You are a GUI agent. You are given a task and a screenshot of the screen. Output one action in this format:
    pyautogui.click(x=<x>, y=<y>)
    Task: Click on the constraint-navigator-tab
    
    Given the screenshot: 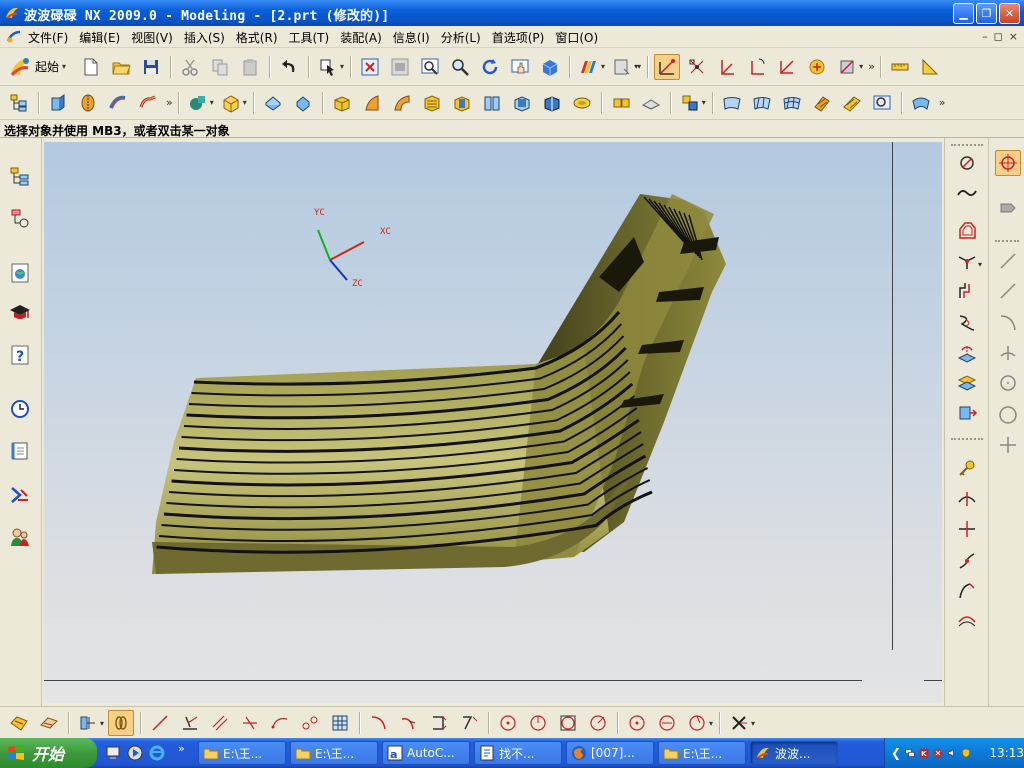 What is the action you would take?
    pyautogui.click(x=20, y=219)
    